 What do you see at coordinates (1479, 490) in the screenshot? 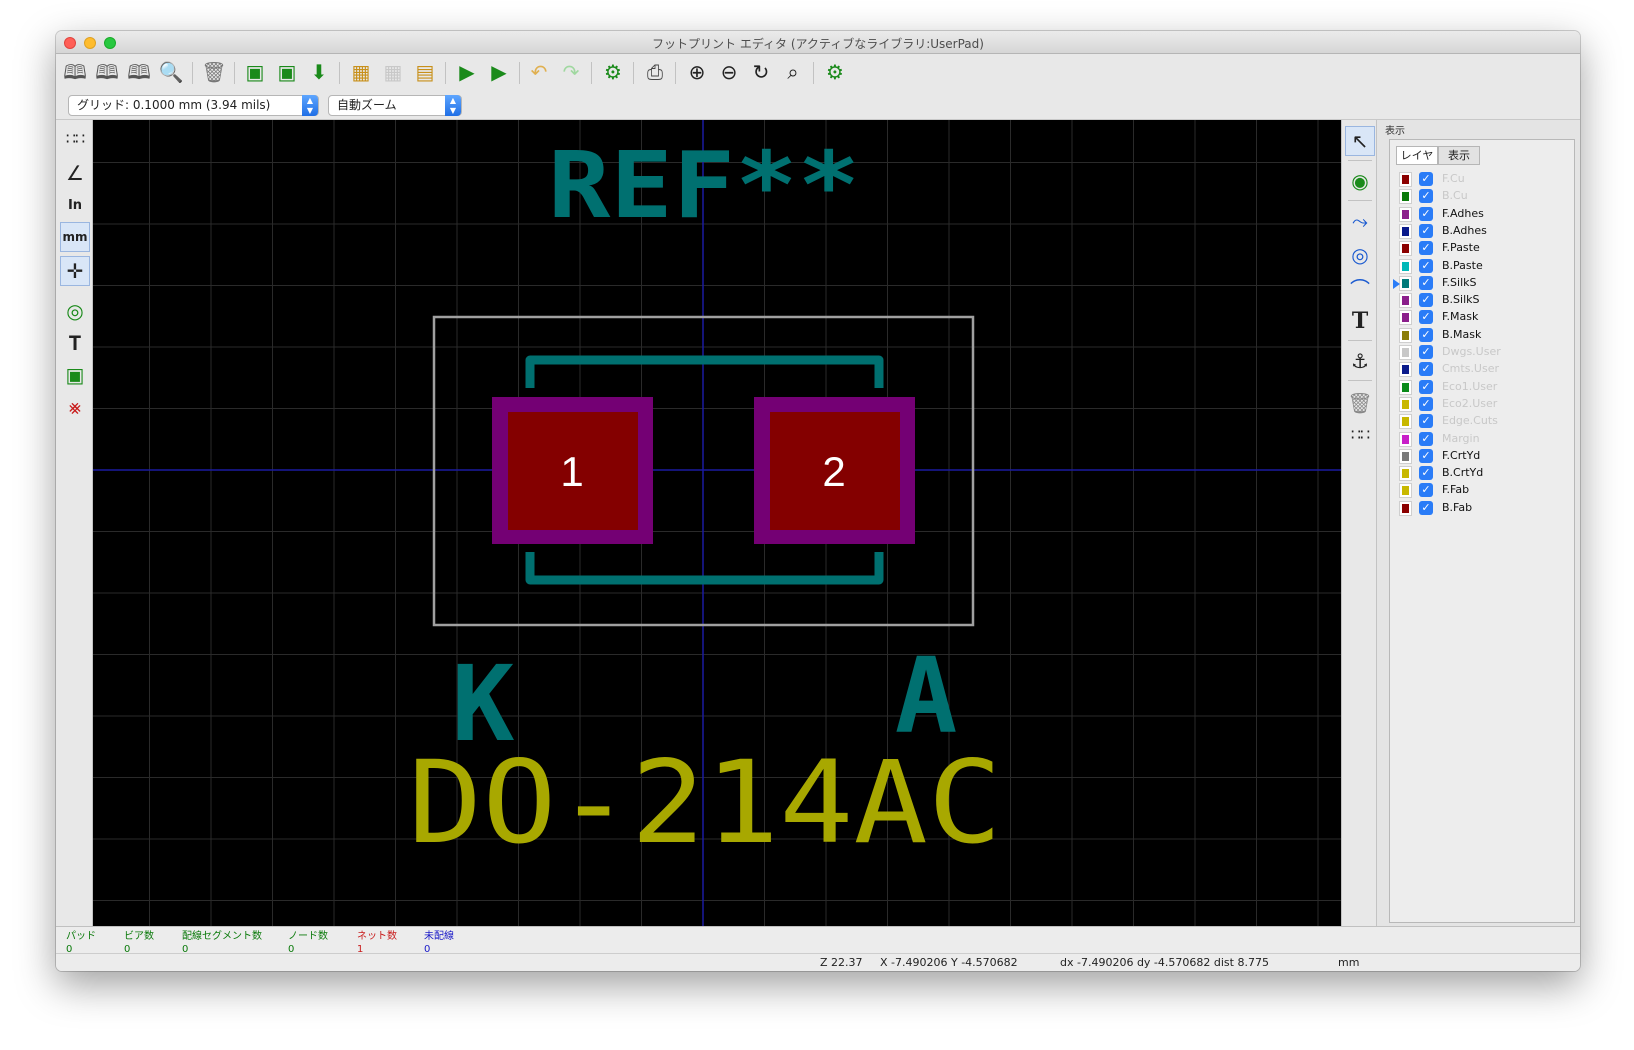
I see `layer-row: ✓ F.Fab` at bounding box center [1479, 490].